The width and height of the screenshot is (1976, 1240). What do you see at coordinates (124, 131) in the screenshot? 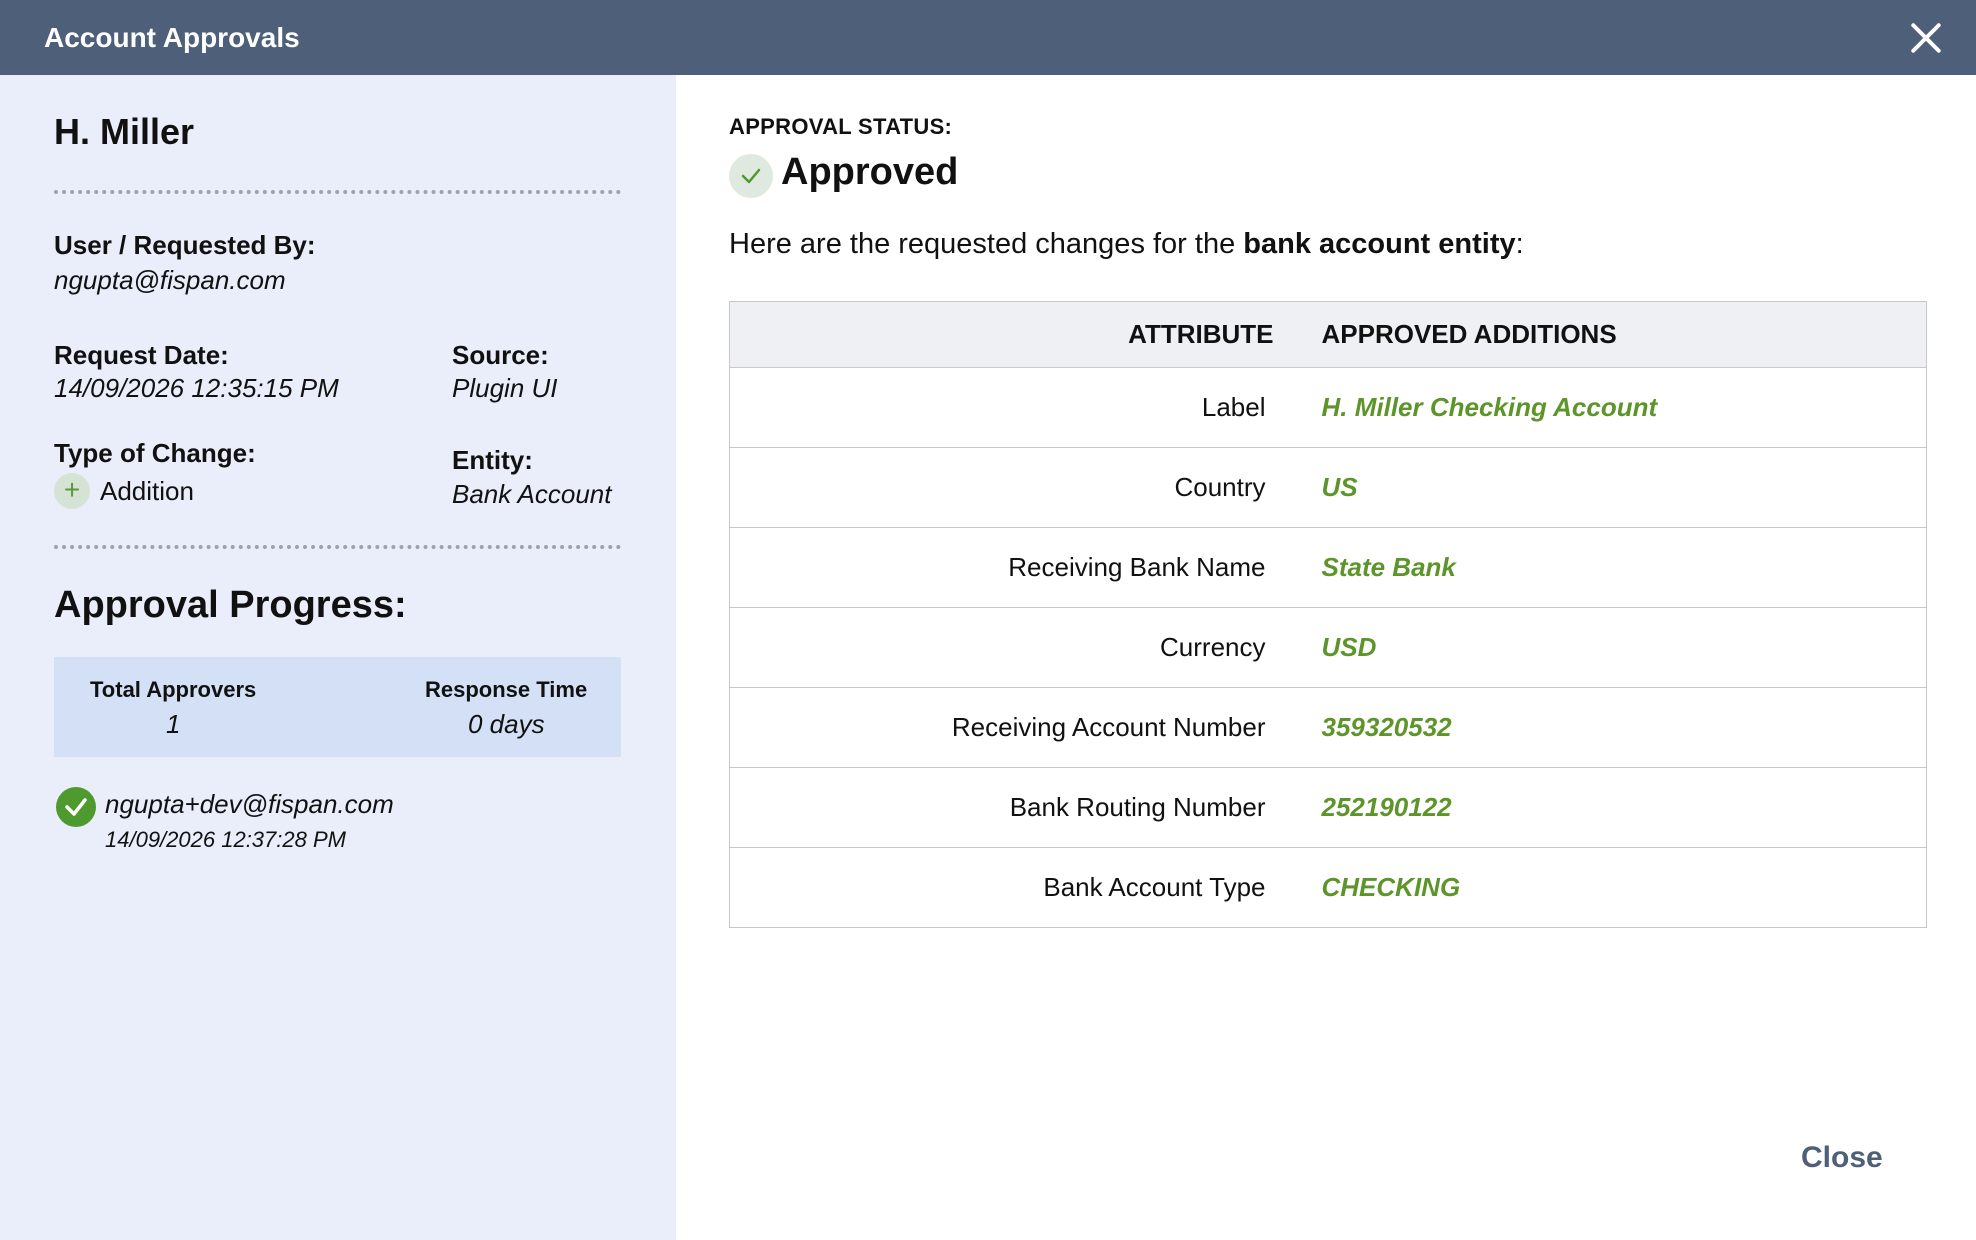
I see `requester-name: H. Miller` at bounding box center [124, 131].